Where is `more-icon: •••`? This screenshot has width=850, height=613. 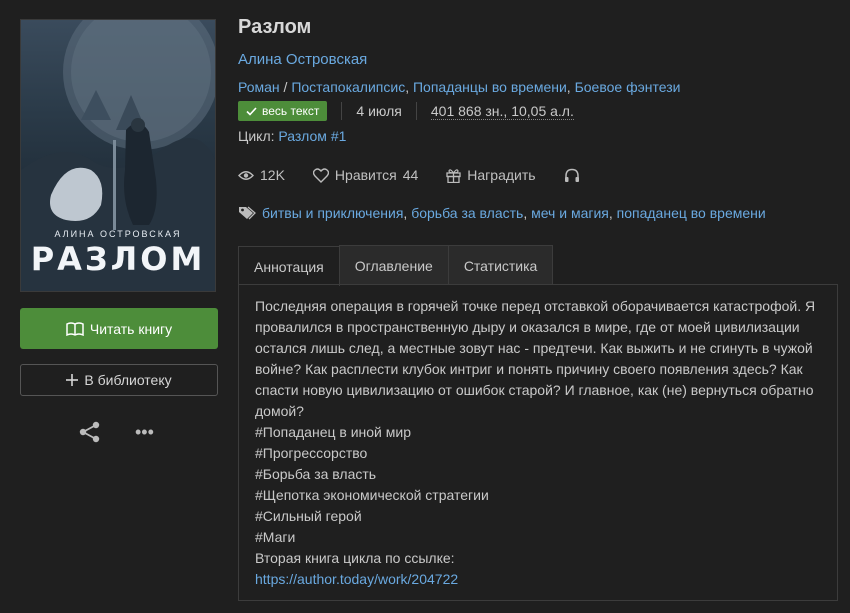 more-icon: ••• is located at coordinates (144, 432).